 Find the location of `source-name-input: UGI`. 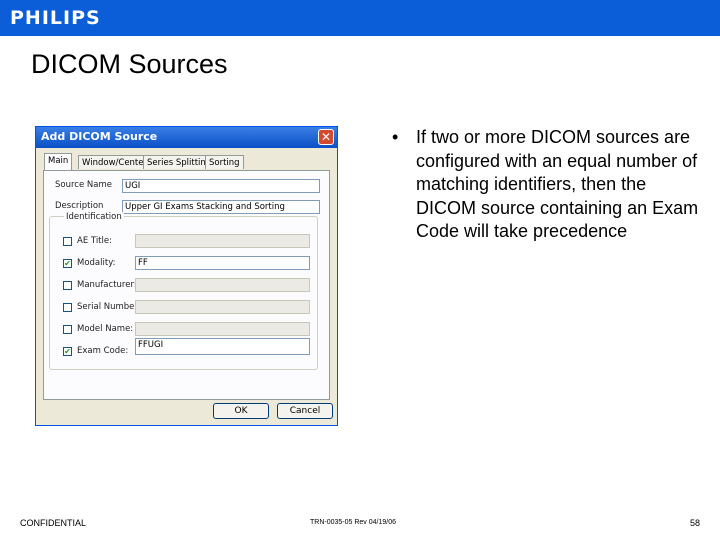

source-name-input: UGI is located at coordinates (221, 186).